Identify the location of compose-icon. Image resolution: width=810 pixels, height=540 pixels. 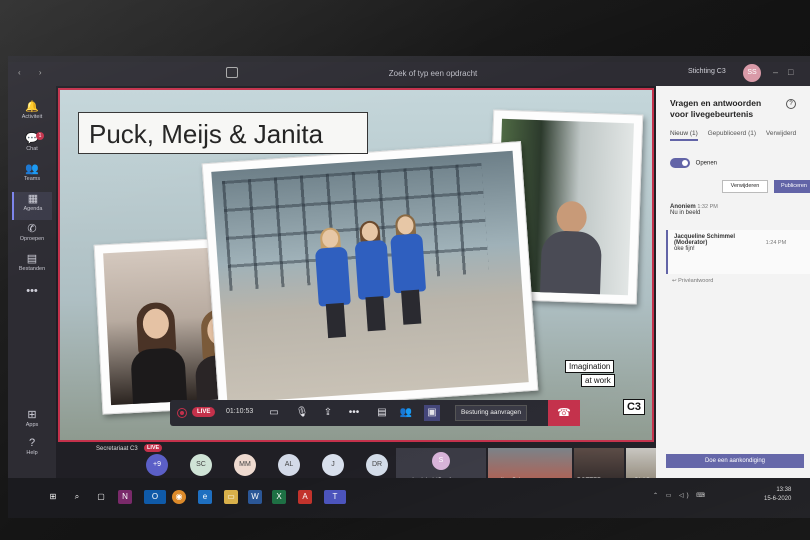
(232, 72).